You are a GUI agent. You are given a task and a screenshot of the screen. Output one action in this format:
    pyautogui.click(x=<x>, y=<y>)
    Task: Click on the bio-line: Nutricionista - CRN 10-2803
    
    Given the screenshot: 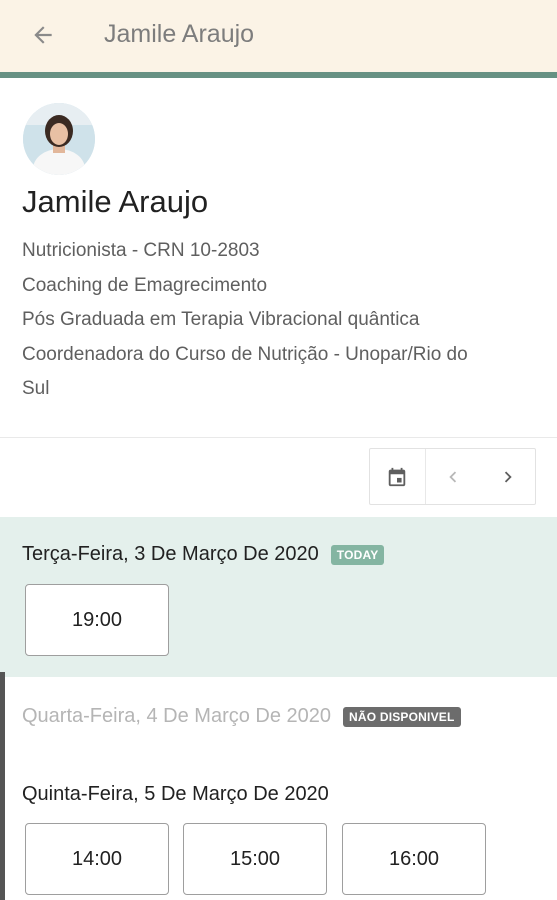 What is the action you would take?
    pyautogui.click(x=141, y=250)
    